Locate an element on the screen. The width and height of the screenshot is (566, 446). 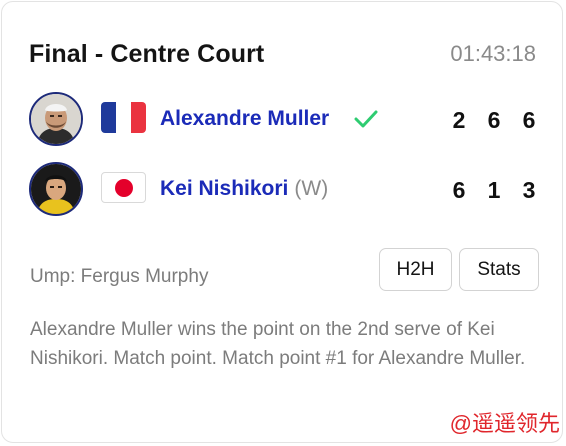
umpire-label: Ump: Fergus Murphy is located at coordinates (119, 276).